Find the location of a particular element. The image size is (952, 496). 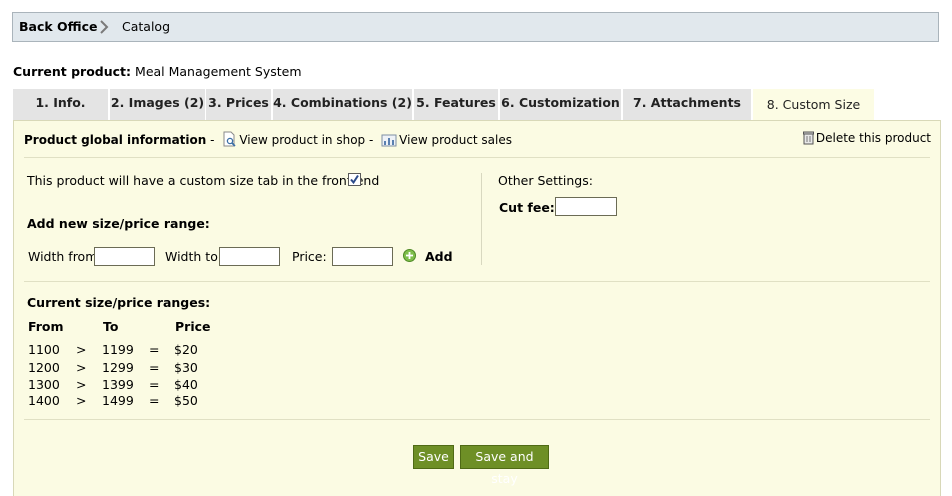

current-product-label: Current product: is located at coordinates (72, 71).